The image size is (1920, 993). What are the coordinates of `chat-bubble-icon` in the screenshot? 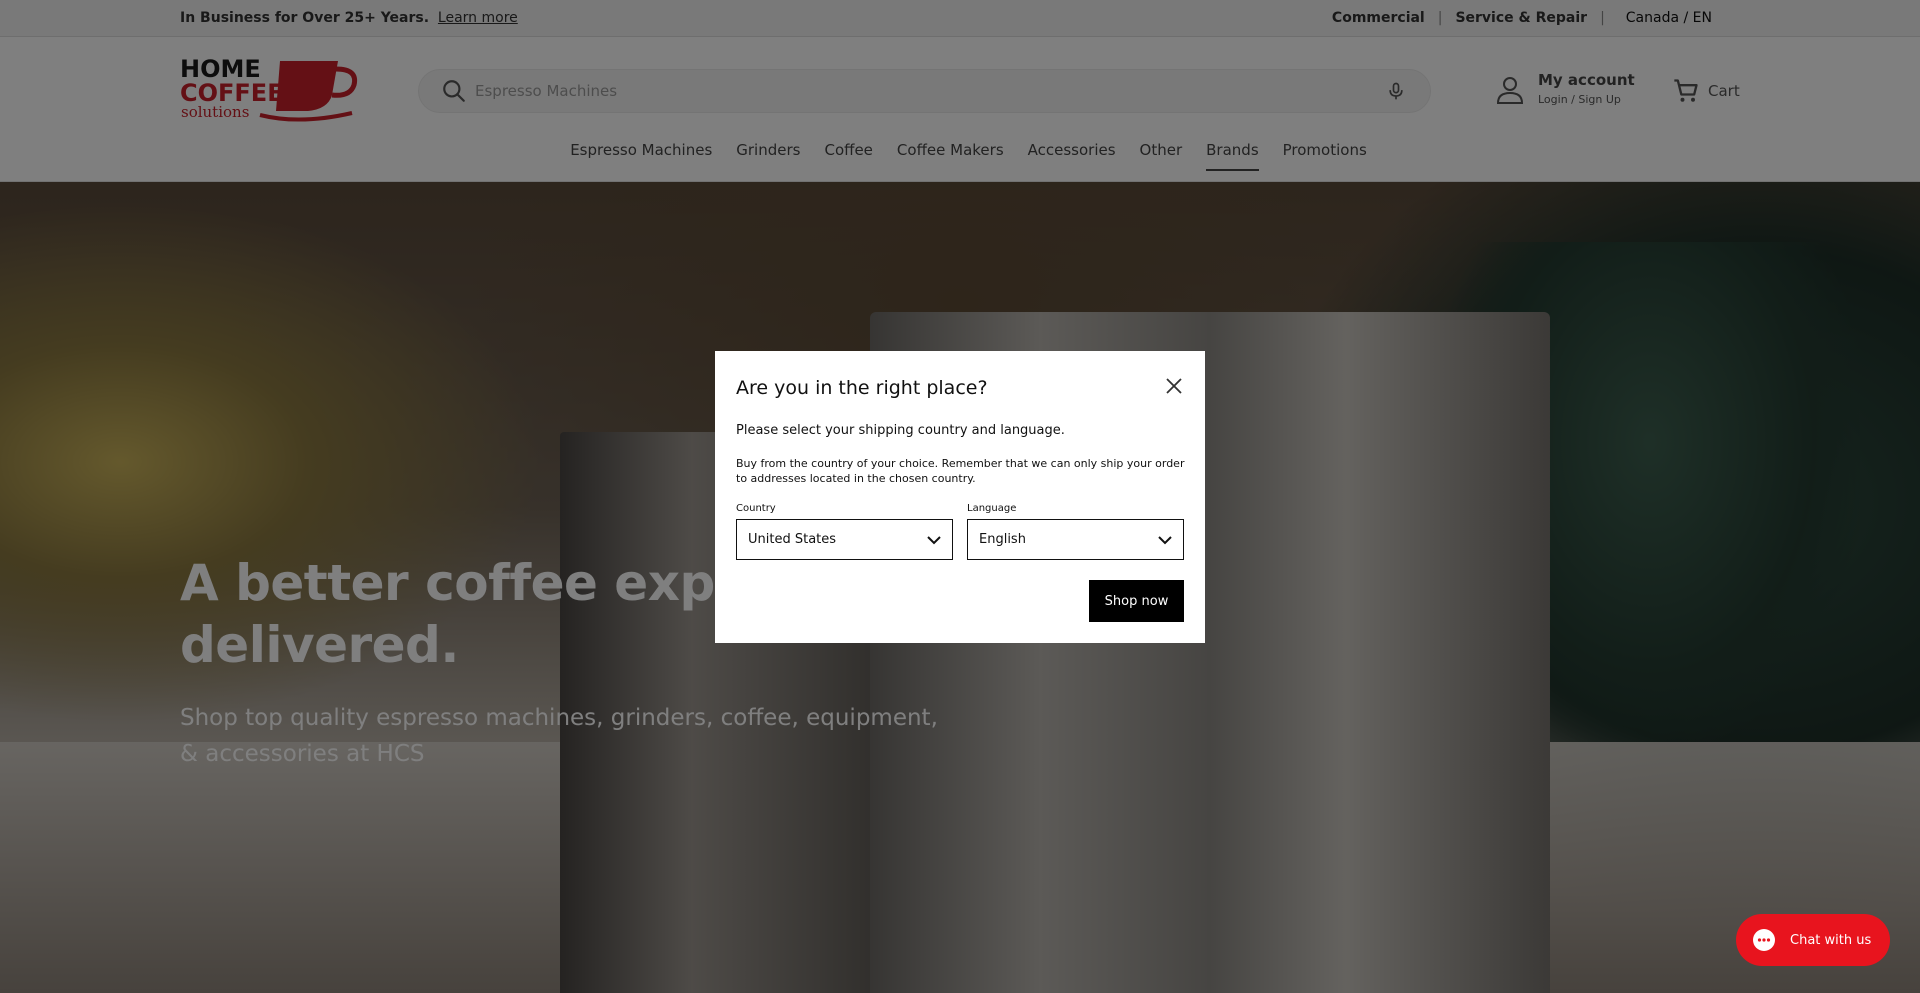 It's located at (1764, 940).